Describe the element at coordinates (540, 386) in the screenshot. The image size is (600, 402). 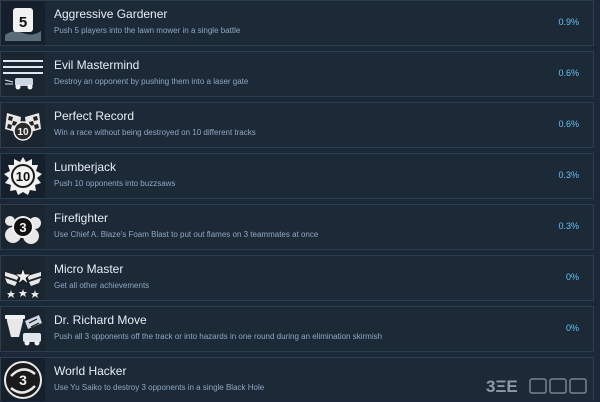
I see `3dm-watermark-logo-icon: 3ΞE` at that location.